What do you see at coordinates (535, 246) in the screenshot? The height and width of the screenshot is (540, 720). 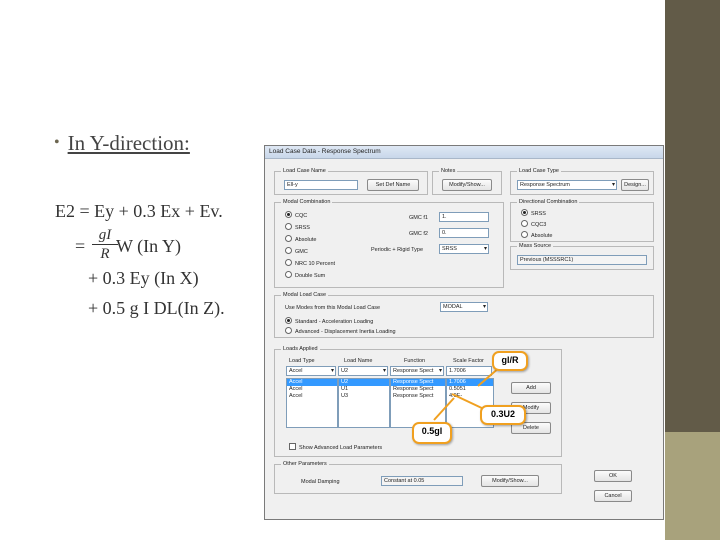 I see `mass-source-label: Mass Source` at bounding box center [535, 246].